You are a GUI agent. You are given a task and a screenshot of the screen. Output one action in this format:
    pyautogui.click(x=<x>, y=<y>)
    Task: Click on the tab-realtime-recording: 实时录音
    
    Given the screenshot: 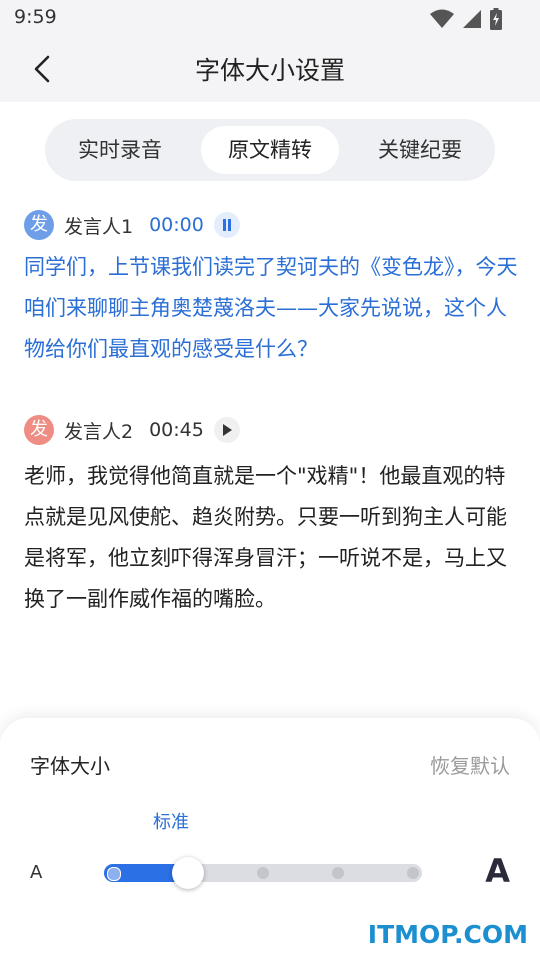 What is the action you would take?
    pyautogui.click(x=120, y=150)
    